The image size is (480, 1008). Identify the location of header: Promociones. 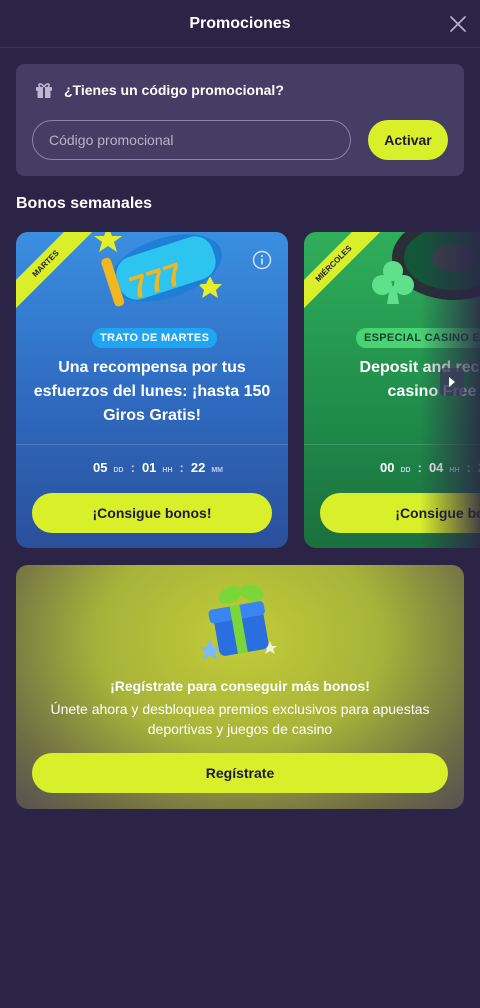
(240, 24).